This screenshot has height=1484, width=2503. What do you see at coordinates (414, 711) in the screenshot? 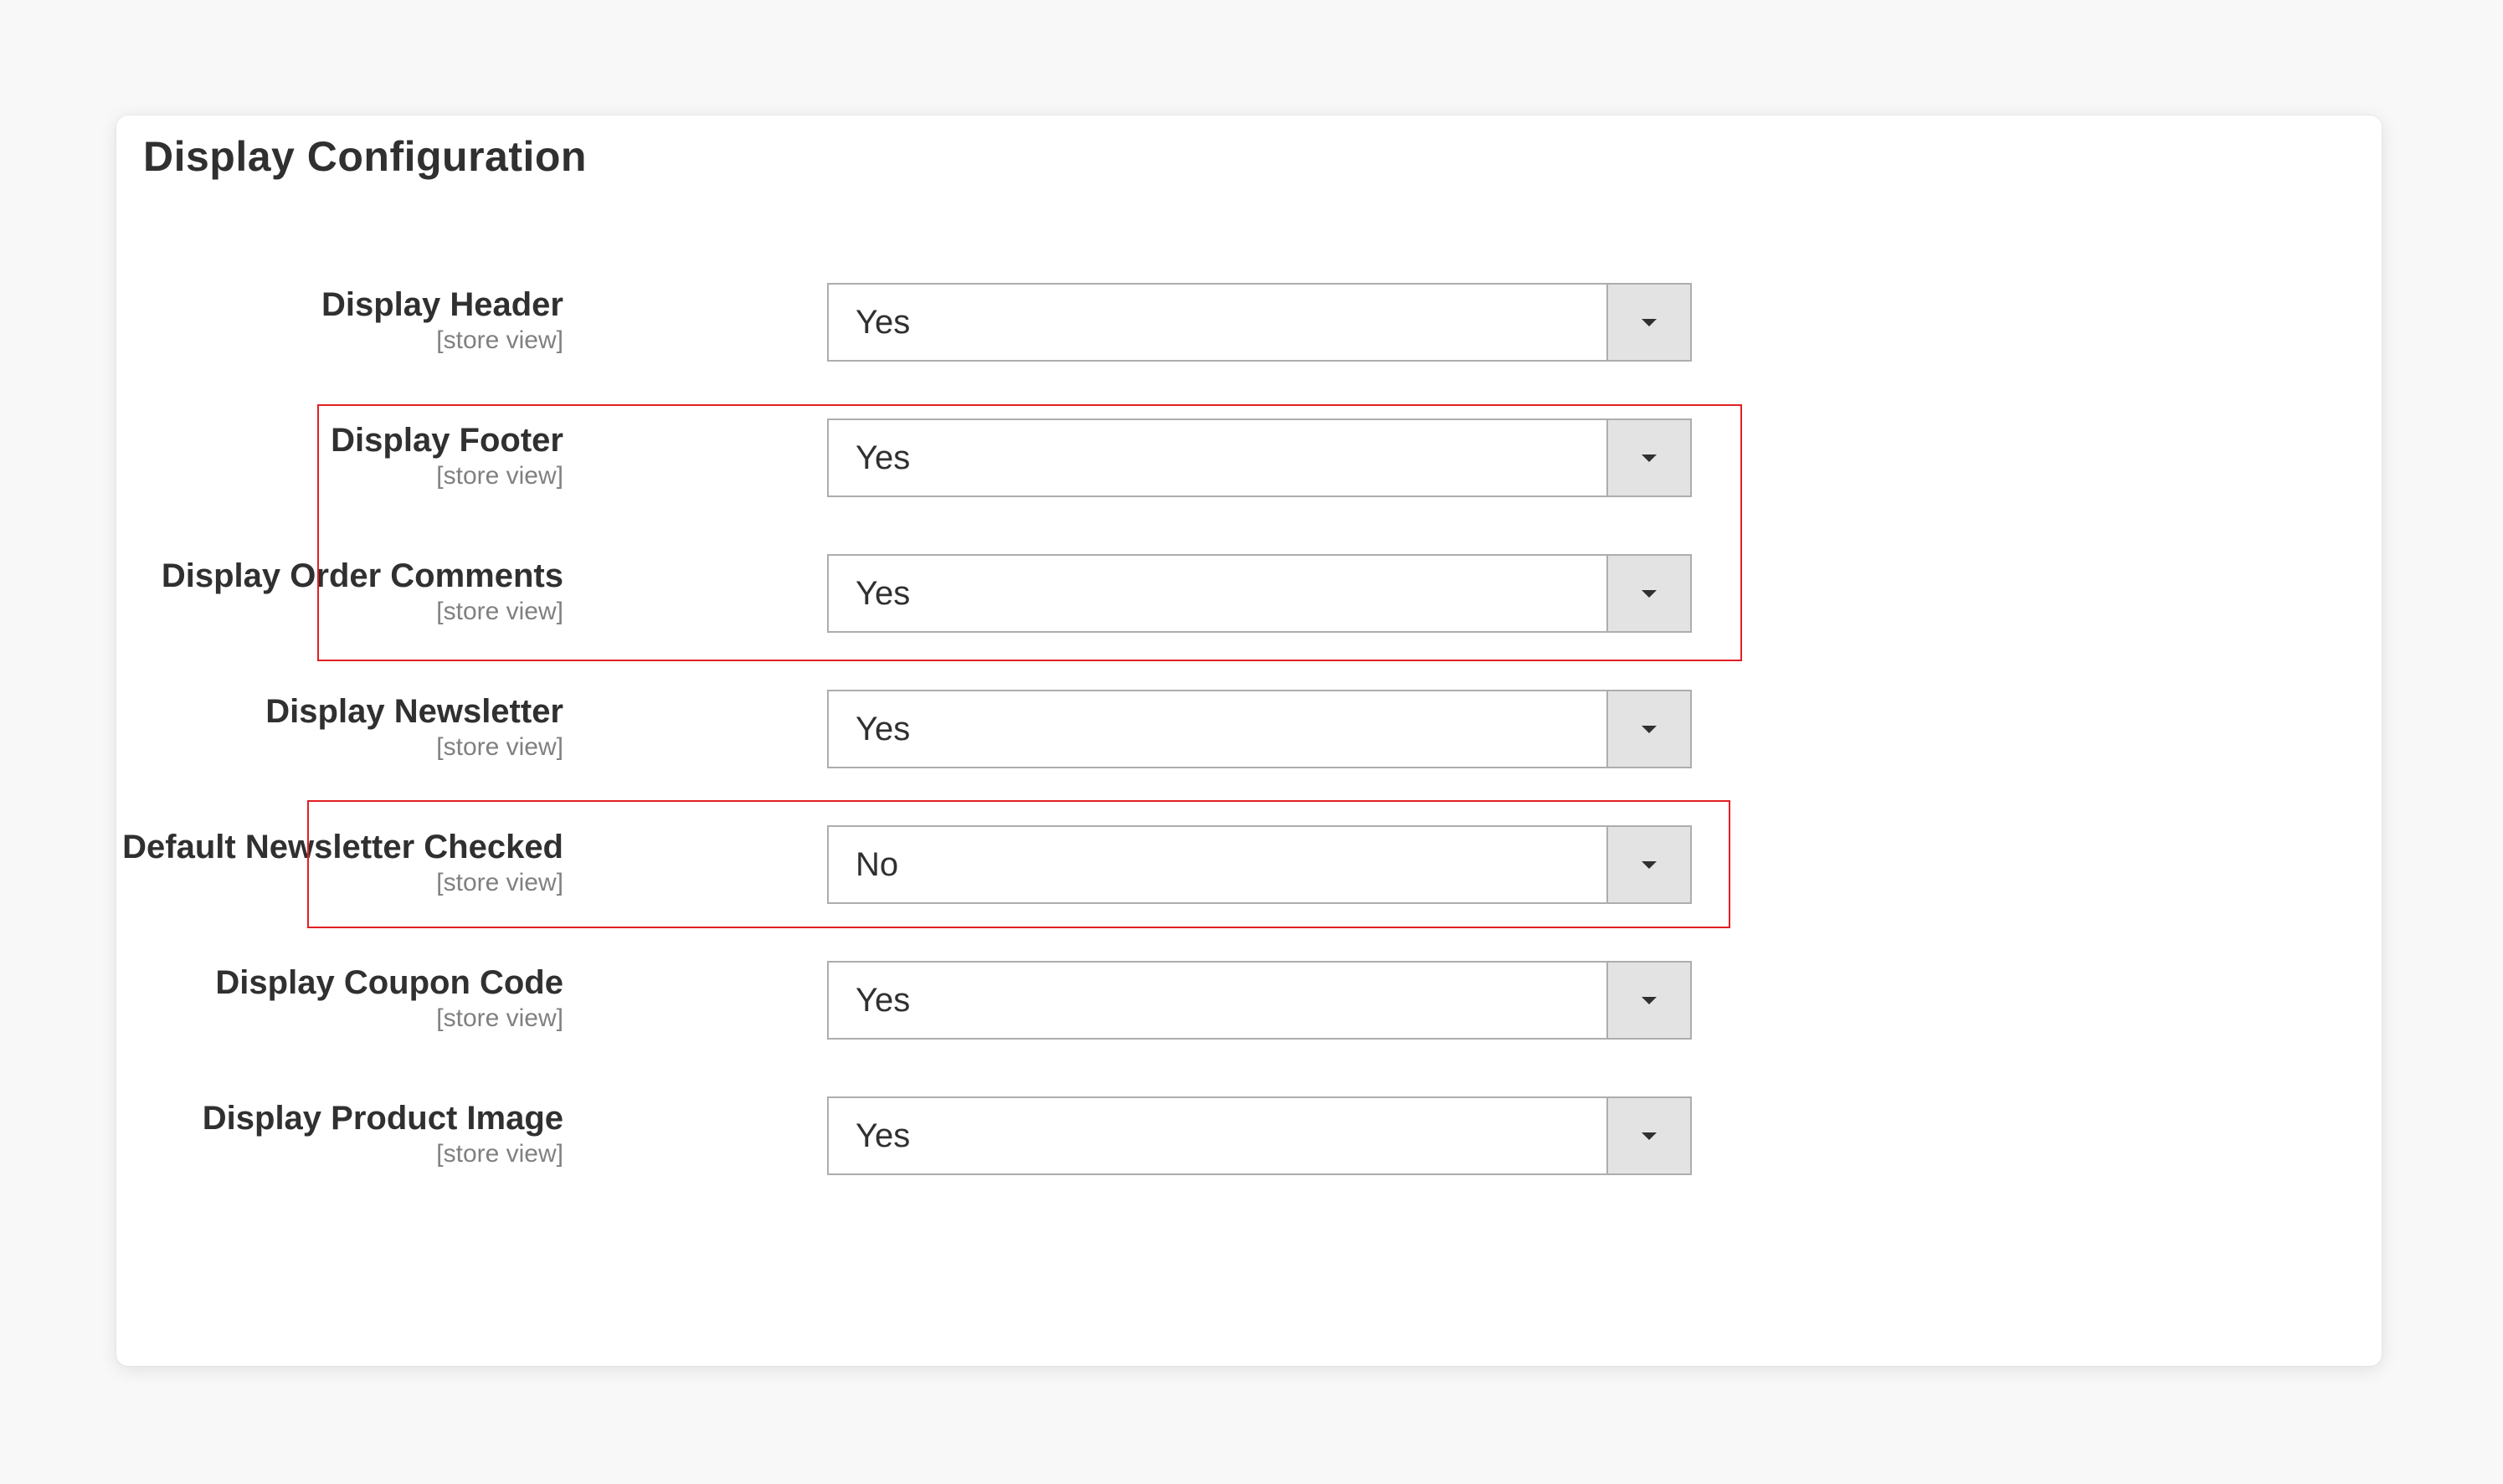
I see `field-name: Display Newsletter` at bounding box center [414, 711].